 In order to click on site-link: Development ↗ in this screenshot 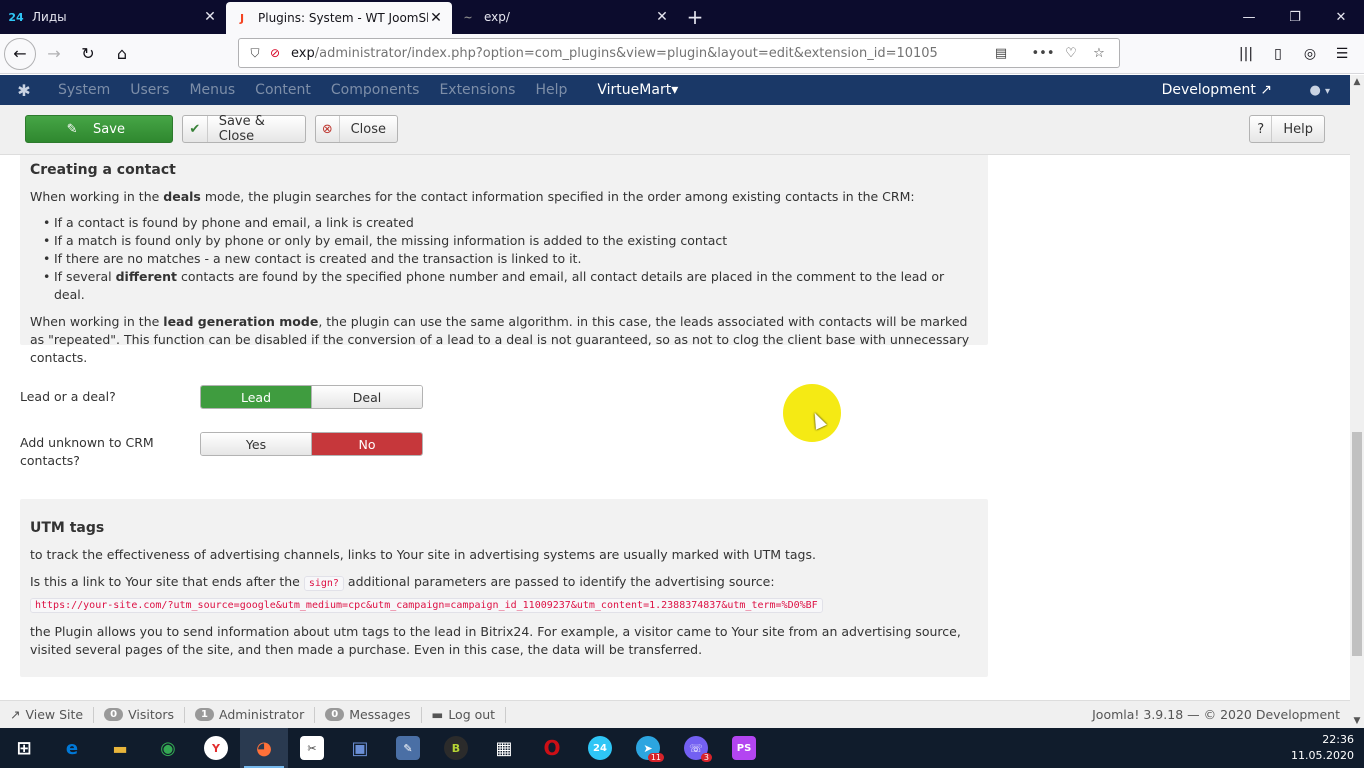, I will do `click(1217, 90)`.